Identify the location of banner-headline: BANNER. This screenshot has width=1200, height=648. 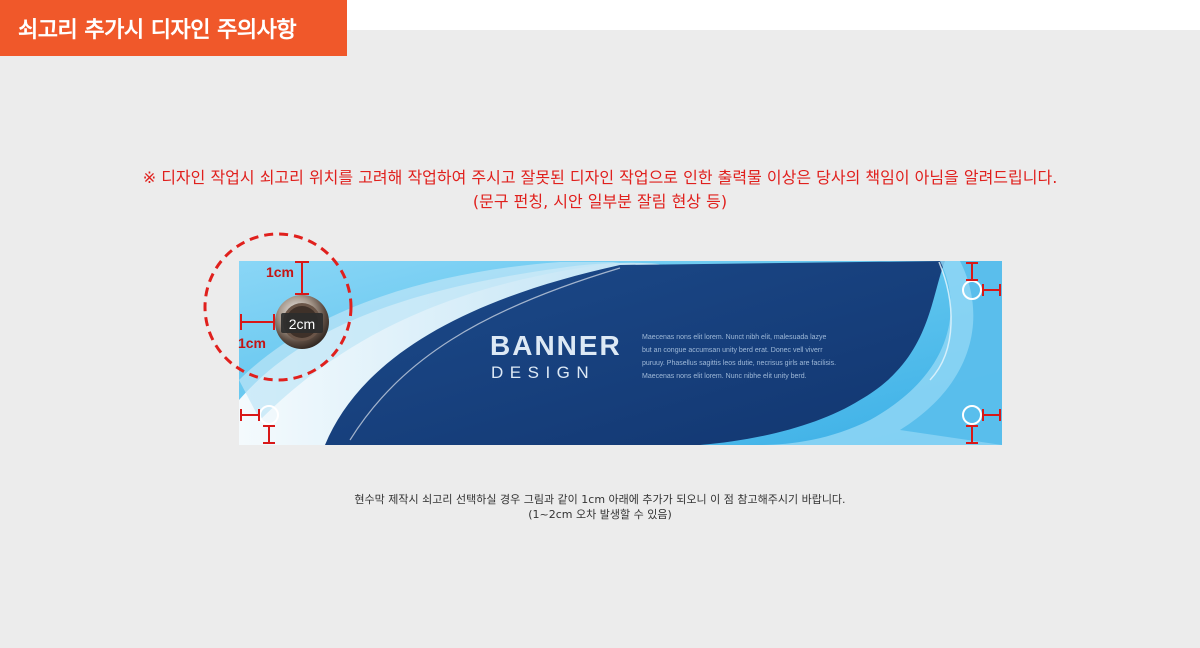
(556, 345).